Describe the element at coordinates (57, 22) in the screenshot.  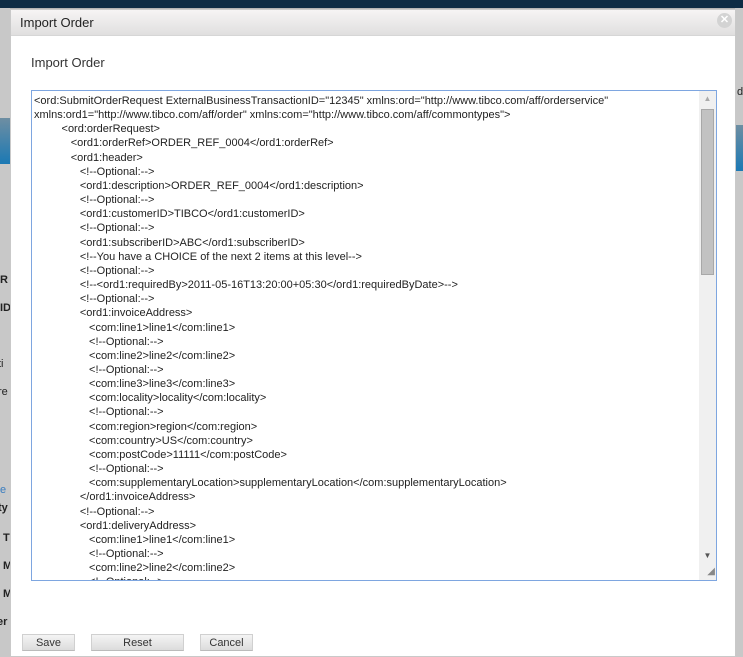
I see `dialog-title: Import Order` at that location.